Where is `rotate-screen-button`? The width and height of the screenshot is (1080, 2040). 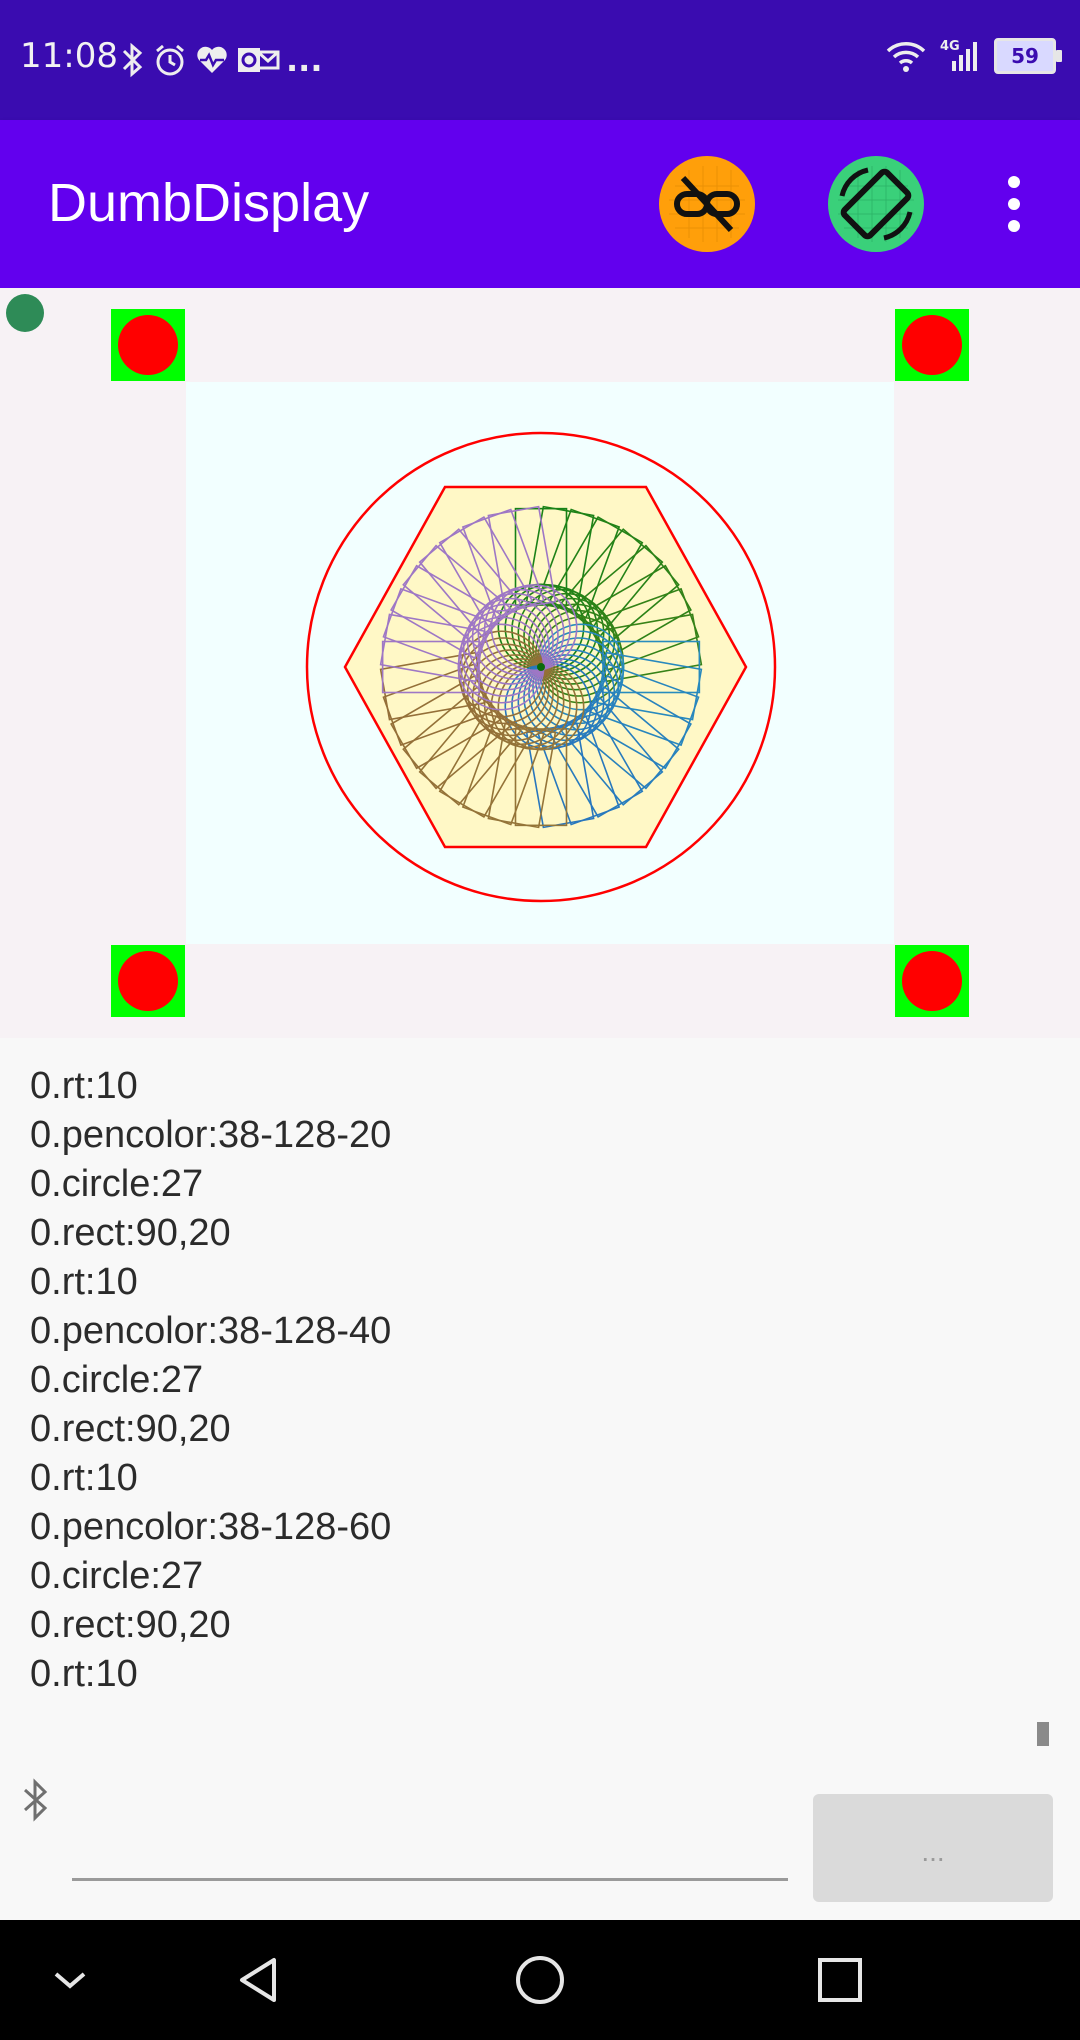
rotate-screen-button is located at coordinates (876, 204).